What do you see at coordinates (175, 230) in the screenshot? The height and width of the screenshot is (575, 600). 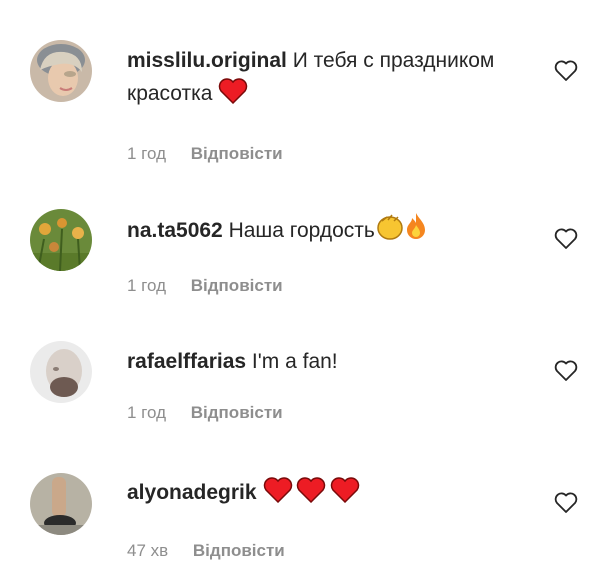 I see `comment-username: na.ta5062` at bounding box center [175, 230].